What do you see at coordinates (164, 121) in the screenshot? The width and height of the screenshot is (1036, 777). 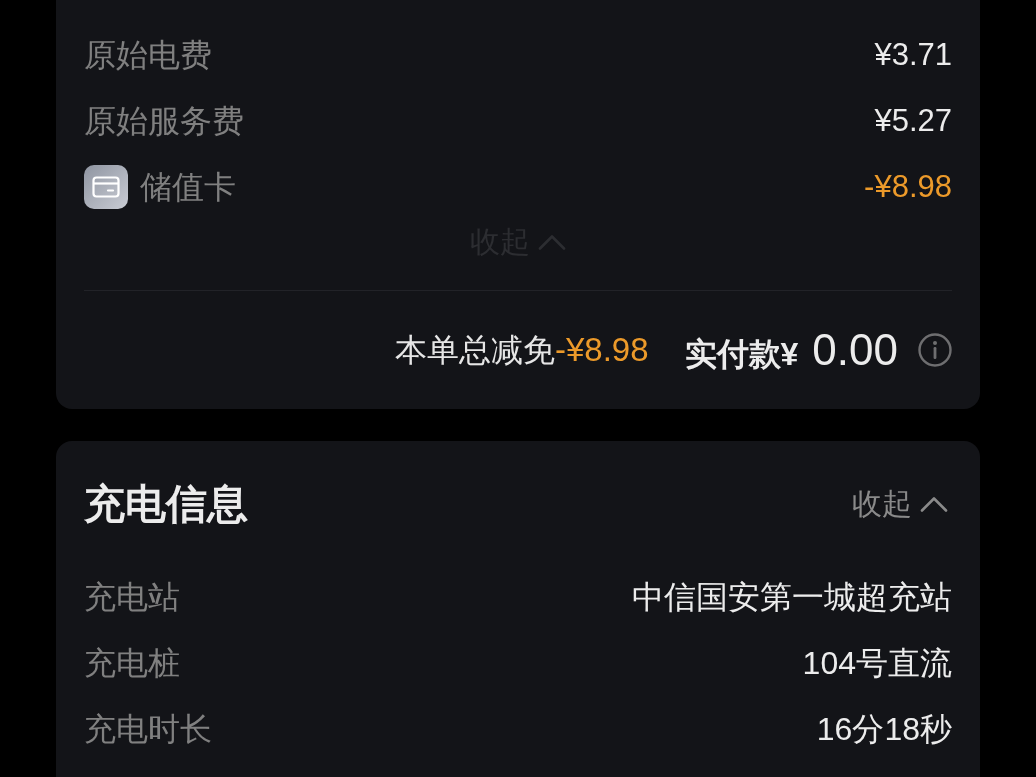 I see `fee-label: 原始服务费` at bounding box center [164, 121].